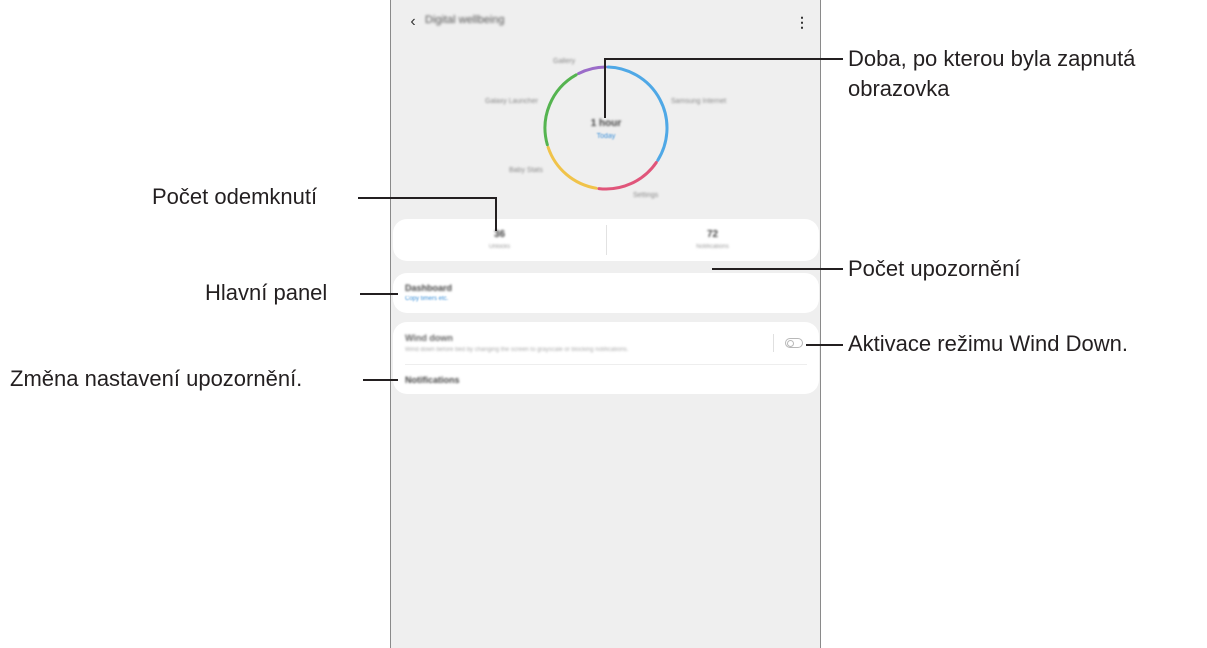 This screenshot has width=1207, height=648. I want to click on leader-wind-down, so click(824, 345).